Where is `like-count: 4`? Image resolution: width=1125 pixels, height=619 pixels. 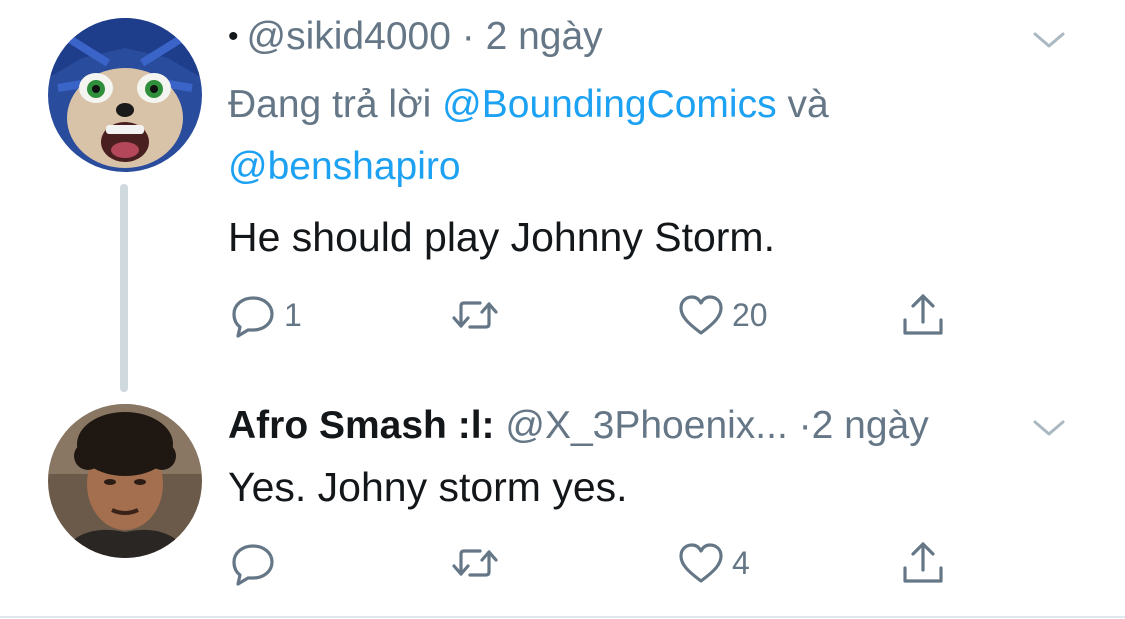 like-count: 4 is located at coordinates (741, 562).